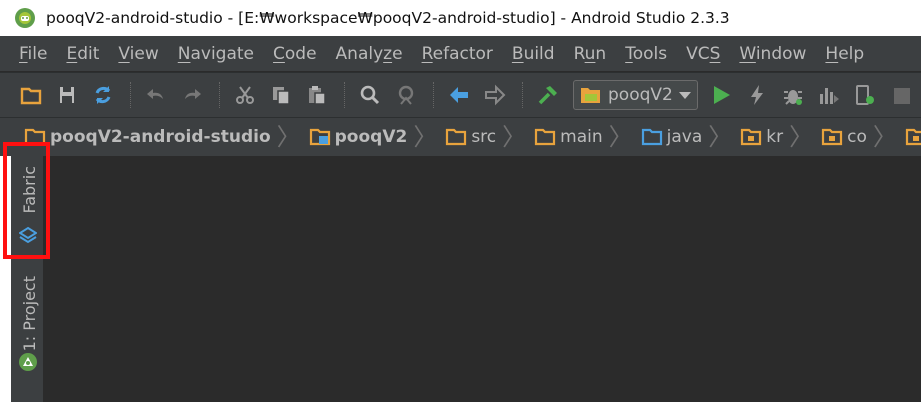  Describe the element at coordinates (31, 95) in the screenshot. I see `open-folder-icon` at that location.